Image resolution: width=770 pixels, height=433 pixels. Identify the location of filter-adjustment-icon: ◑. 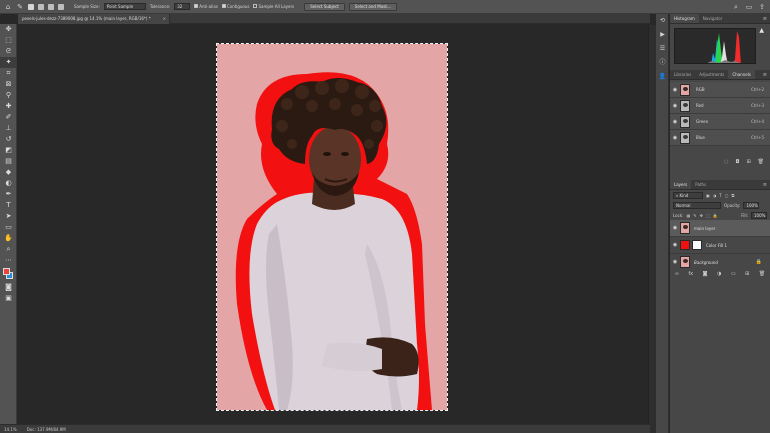
(715, 195).